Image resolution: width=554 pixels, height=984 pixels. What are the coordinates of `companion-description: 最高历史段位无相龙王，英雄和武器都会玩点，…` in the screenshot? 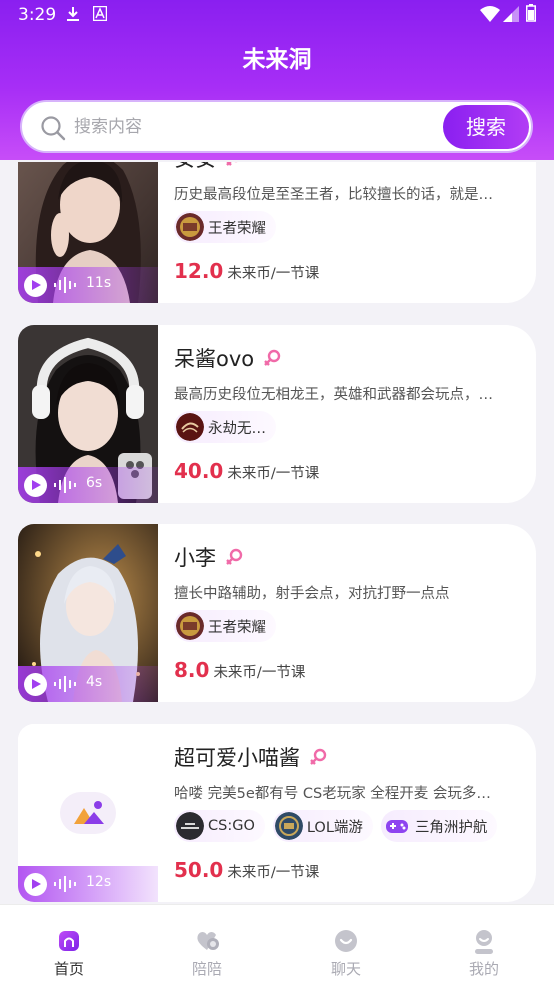 It's located at (333, 395).